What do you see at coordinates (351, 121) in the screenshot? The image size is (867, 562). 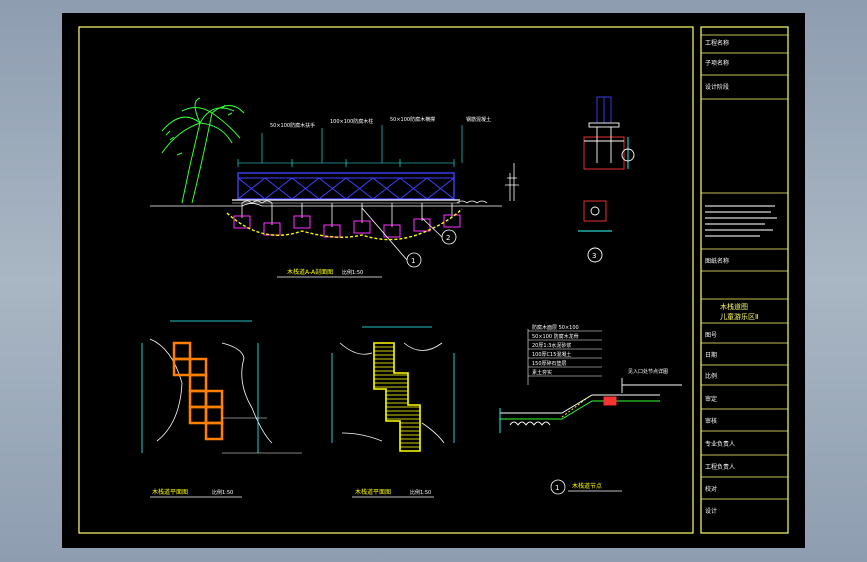 I see `callout-2: 100×100防腐木柱` at bounding box center [351, 121].